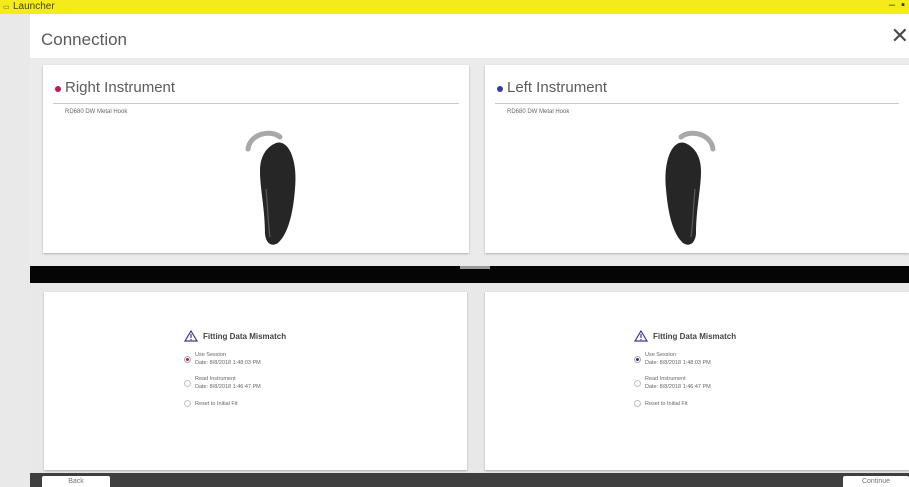 This screenshot has width=909, height=487. What do you see at coordinates (84, 39) in the screenshot?
I see `page-title: Connection` at bounding box center [84, 39].